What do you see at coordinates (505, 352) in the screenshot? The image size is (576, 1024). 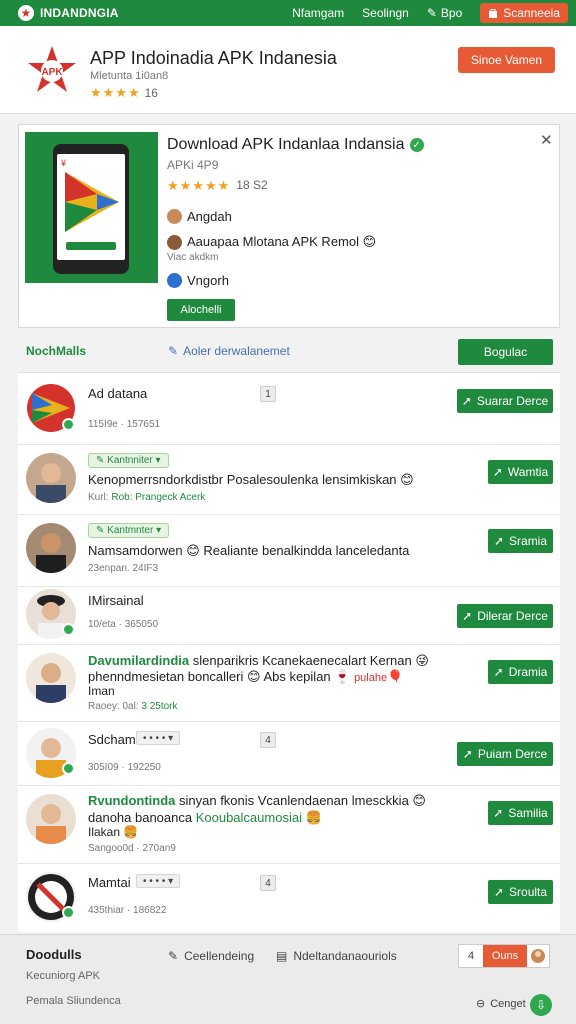 I see `toolbar-button: Bogulac` at bounding box center [505, 352].